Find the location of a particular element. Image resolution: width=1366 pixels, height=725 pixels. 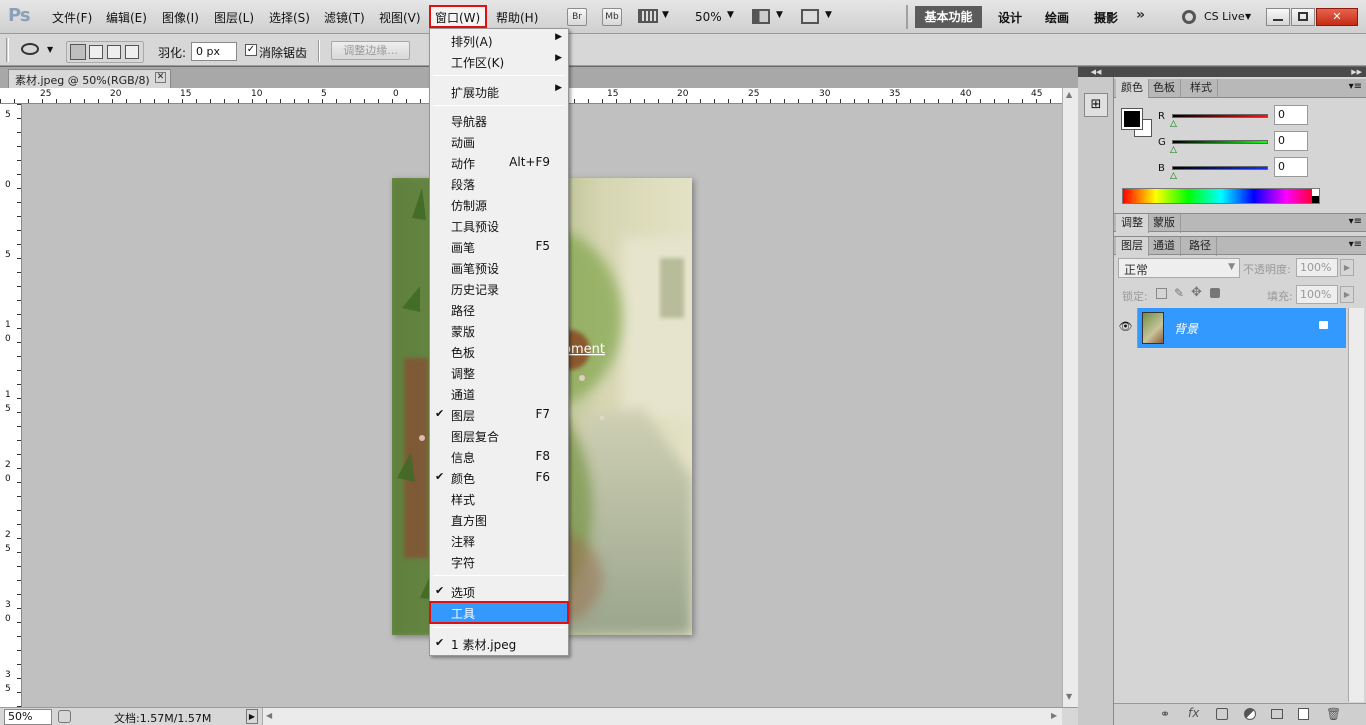

arrange-documents-icon is located at coordinates (761, 16).